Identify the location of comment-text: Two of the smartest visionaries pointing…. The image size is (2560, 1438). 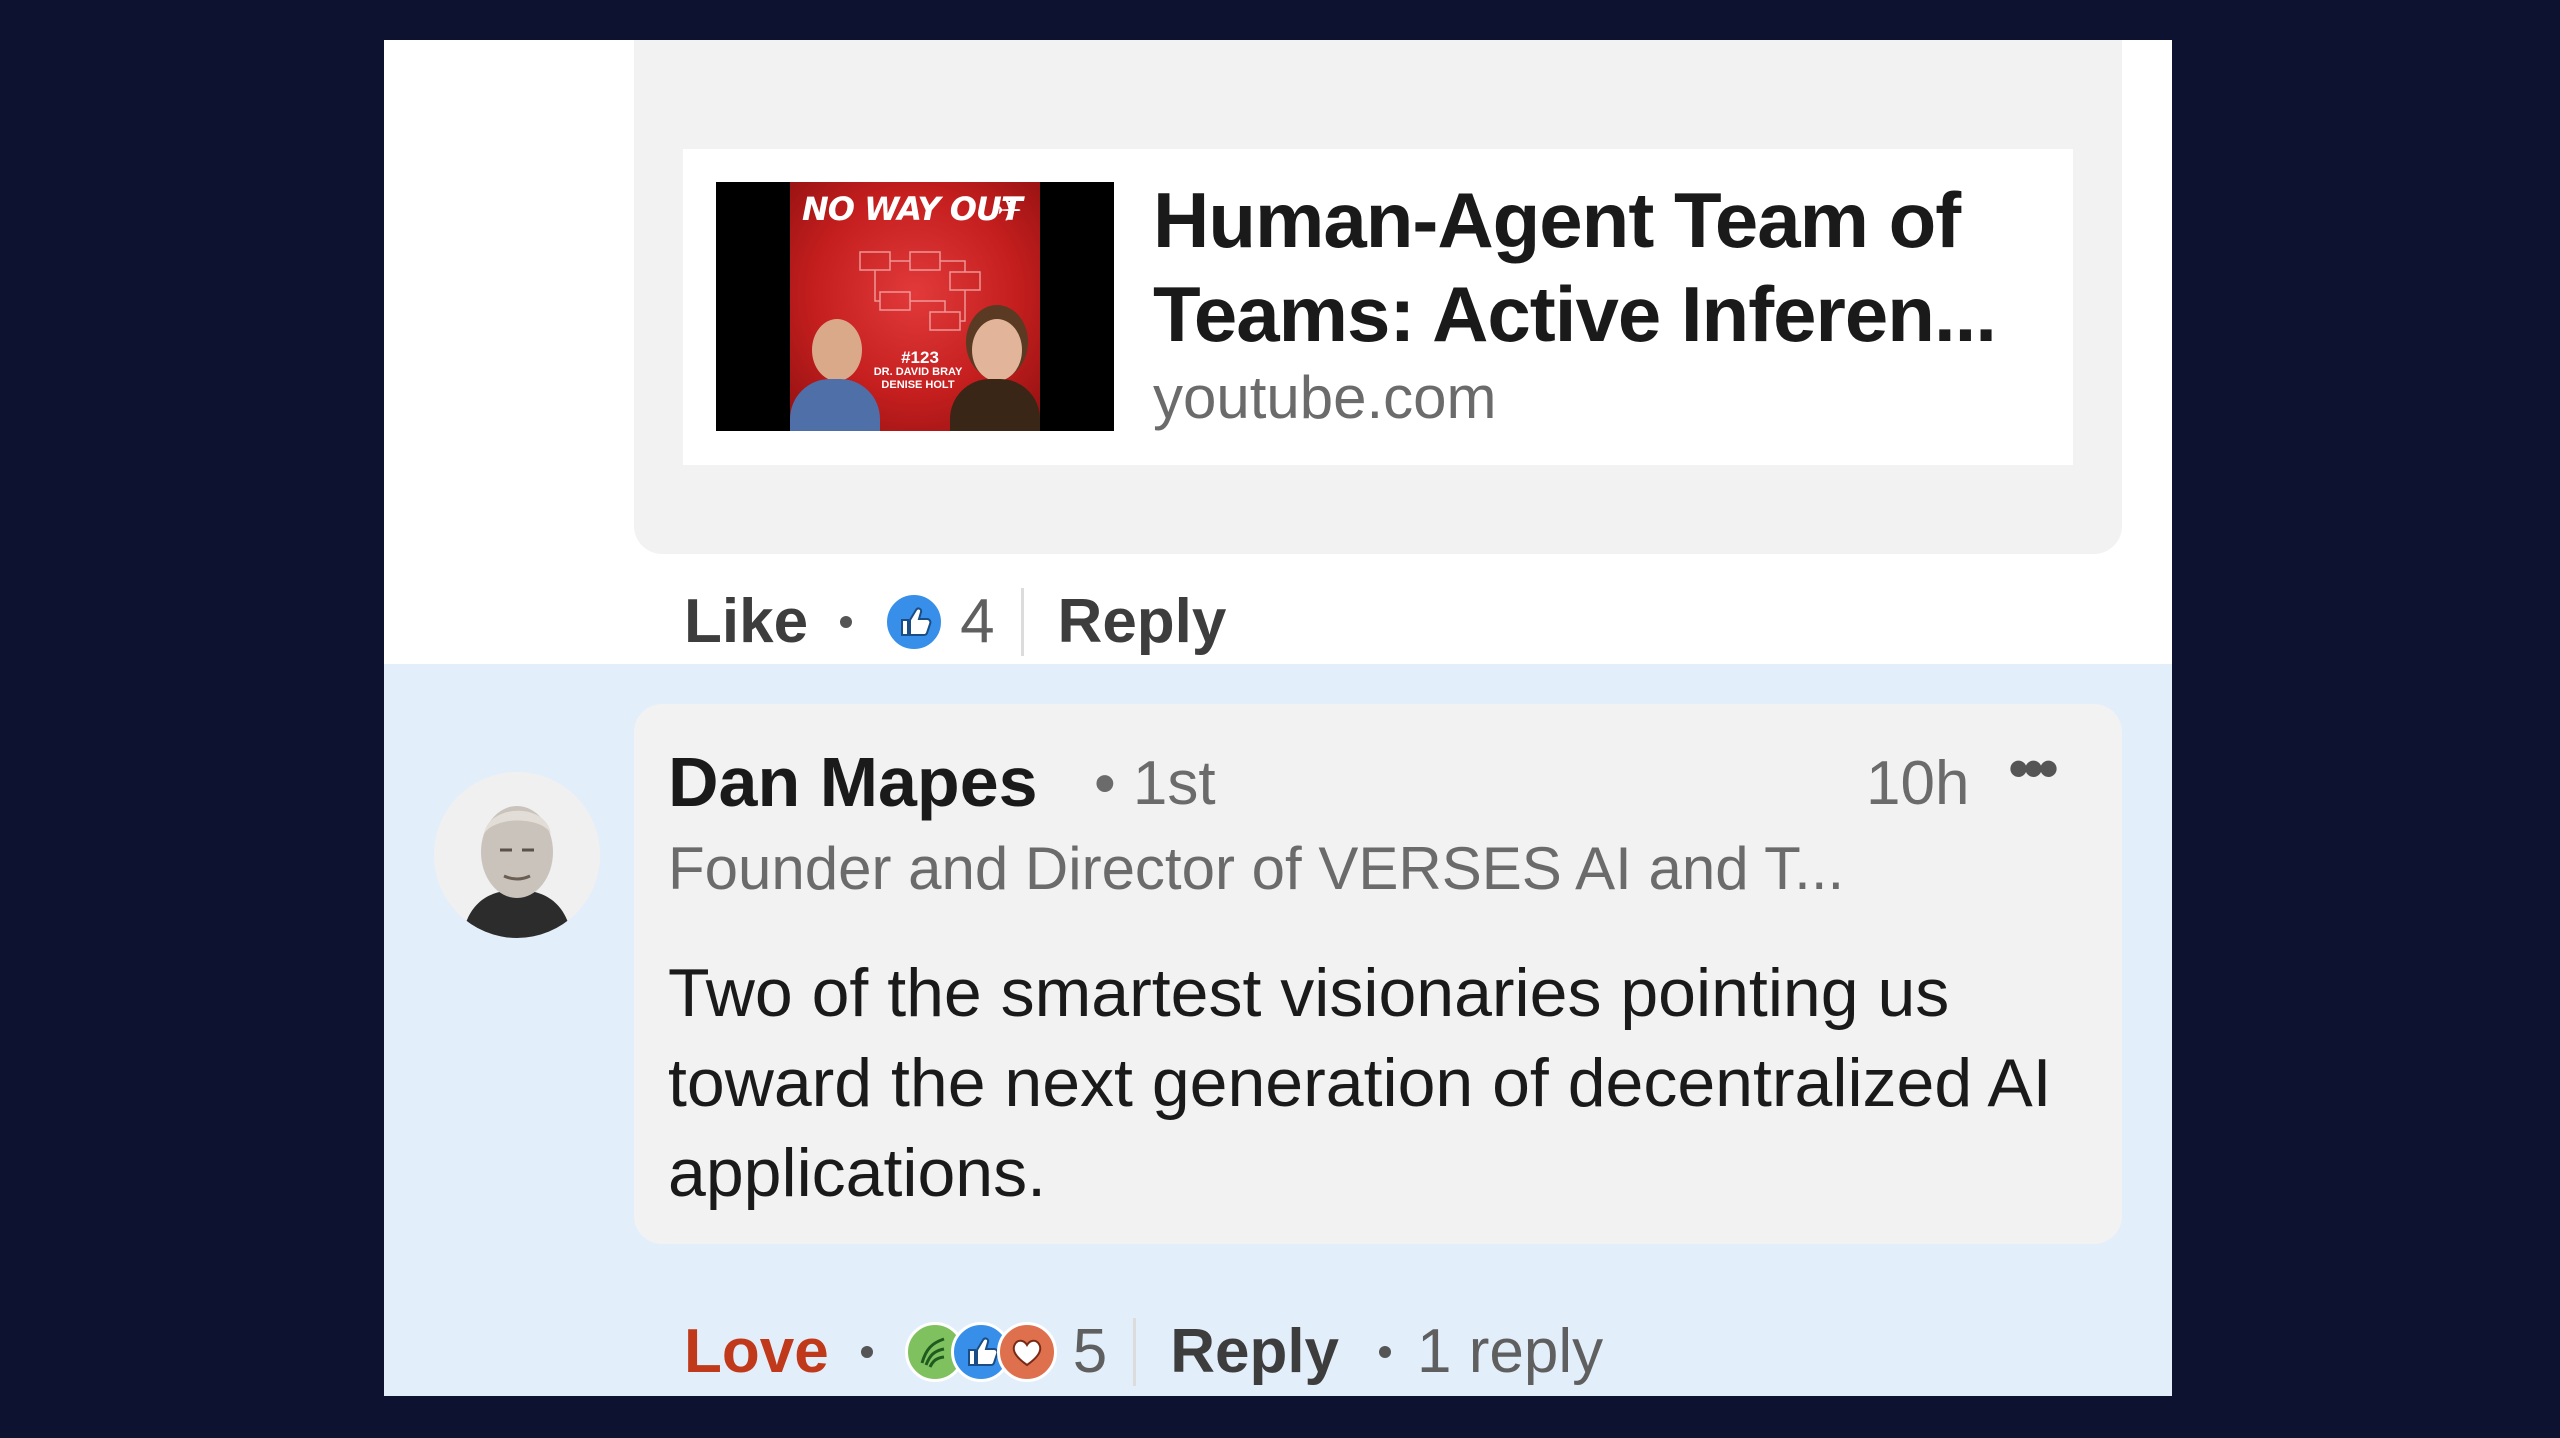
(1360, 1083).